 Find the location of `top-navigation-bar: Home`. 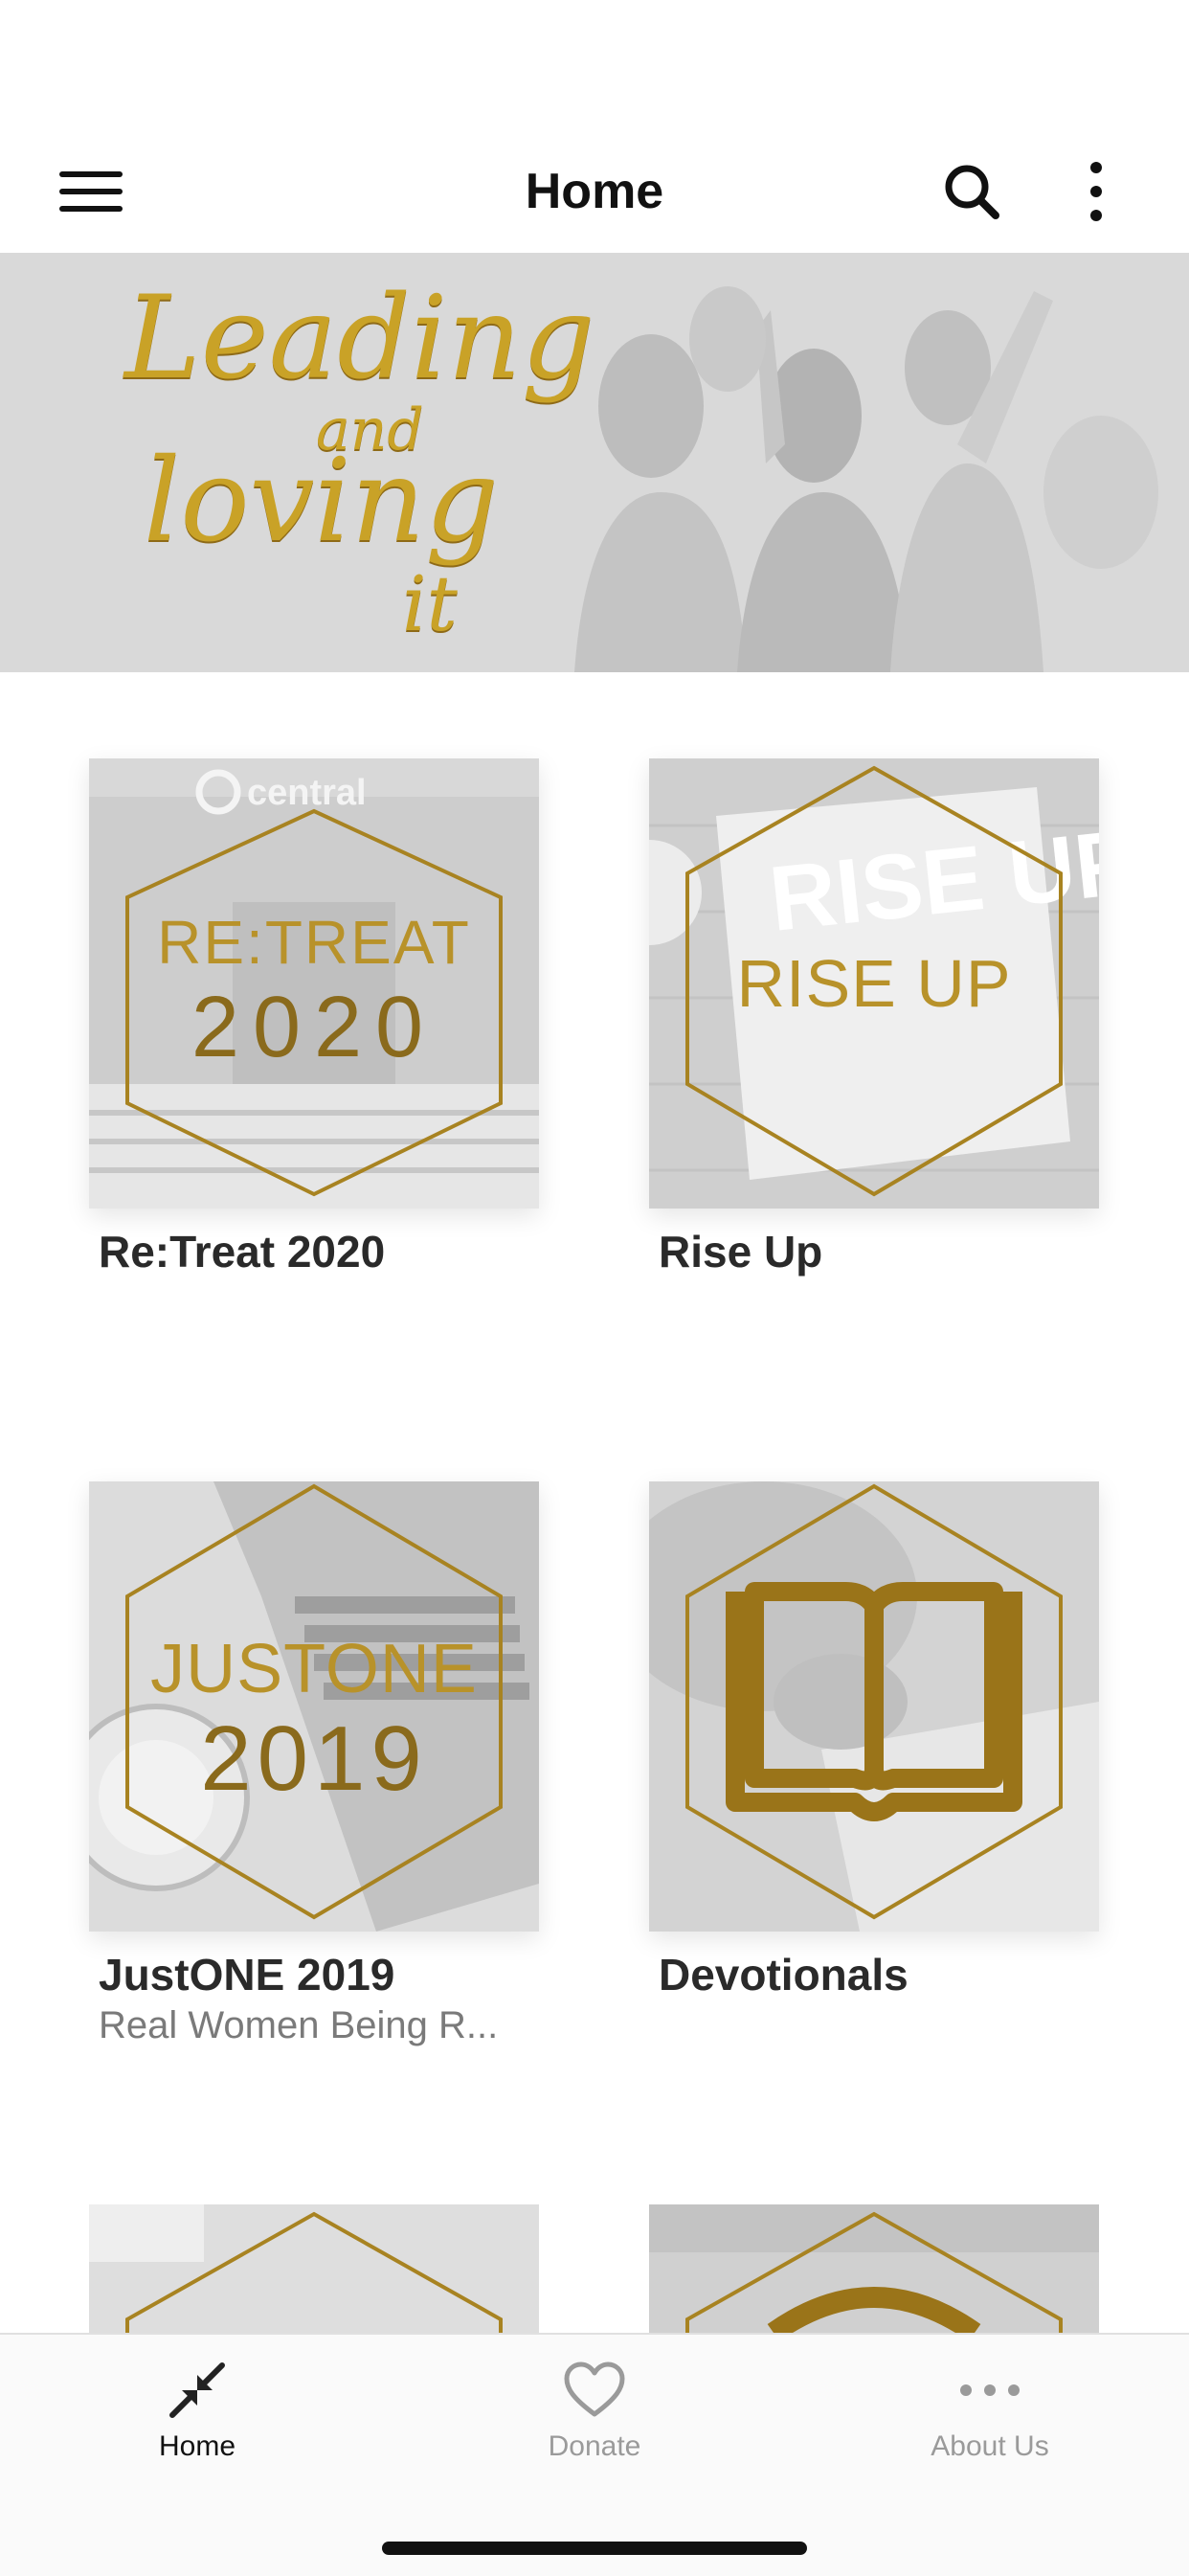

top-navigation-bar: Home is located at coordinates (594, 193).